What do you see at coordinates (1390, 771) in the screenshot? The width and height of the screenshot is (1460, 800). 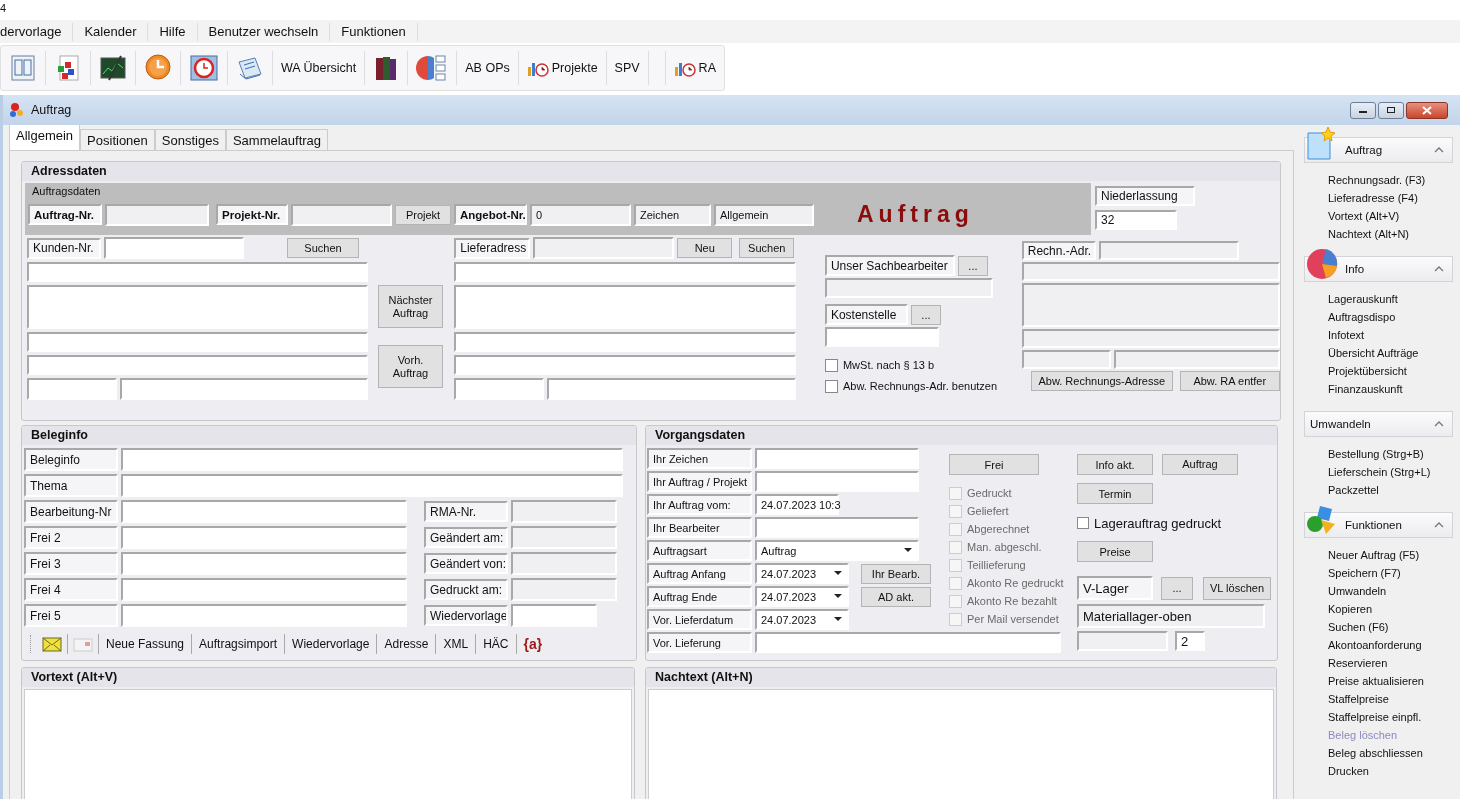 I see `task-link: Drucken` at bounding box center [1390, 771].